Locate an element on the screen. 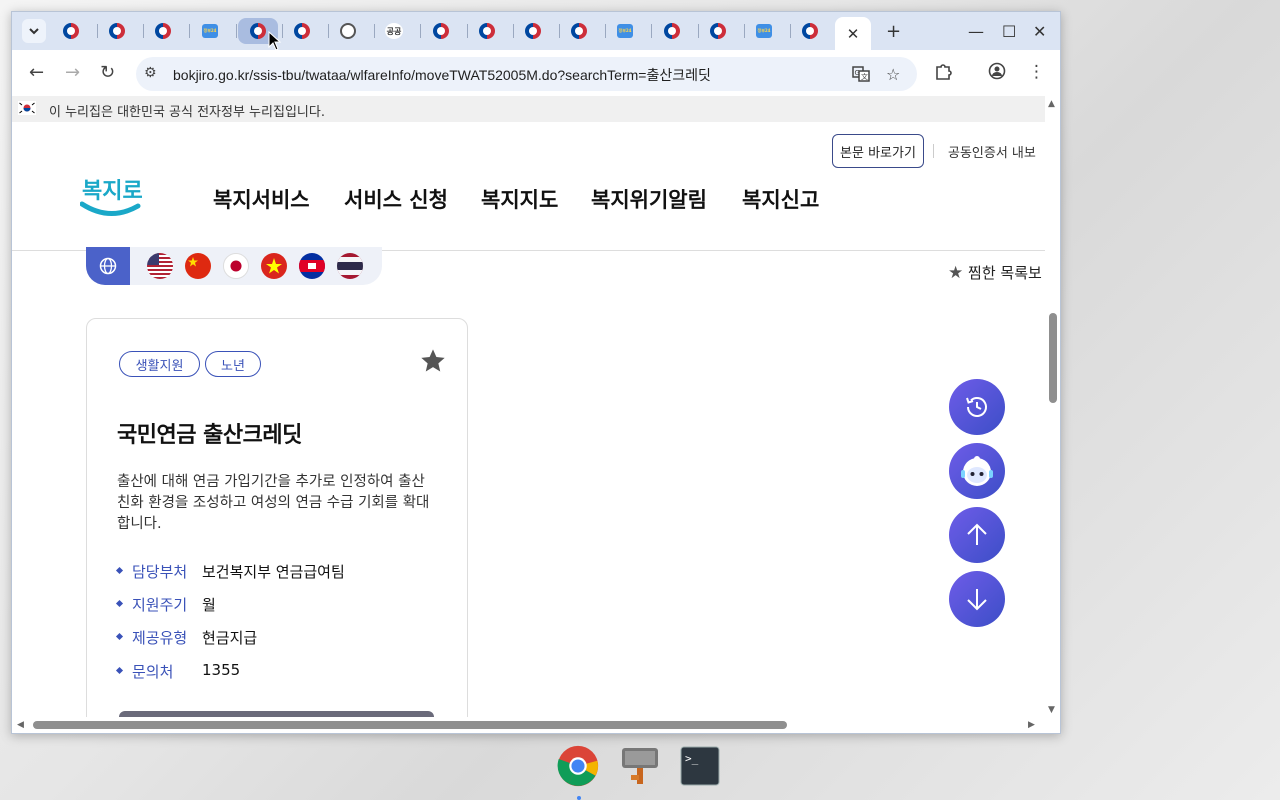 This screenshot has height=800, width=1280. bokjiro-logo: 복지로 is located at coordinates (111, 195).